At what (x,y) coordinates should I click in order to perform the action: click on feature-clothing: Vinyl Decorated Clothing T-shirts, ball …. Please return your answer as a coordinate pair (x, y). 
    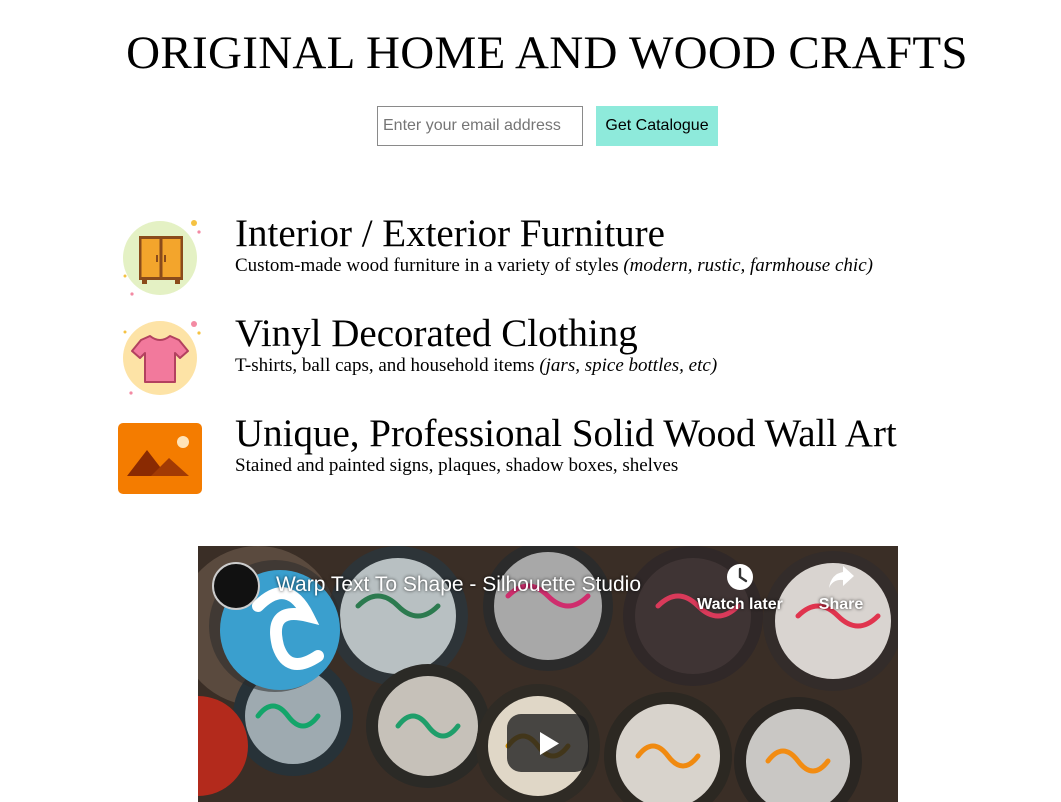
    Looking at the image, I should click on (567, 359).